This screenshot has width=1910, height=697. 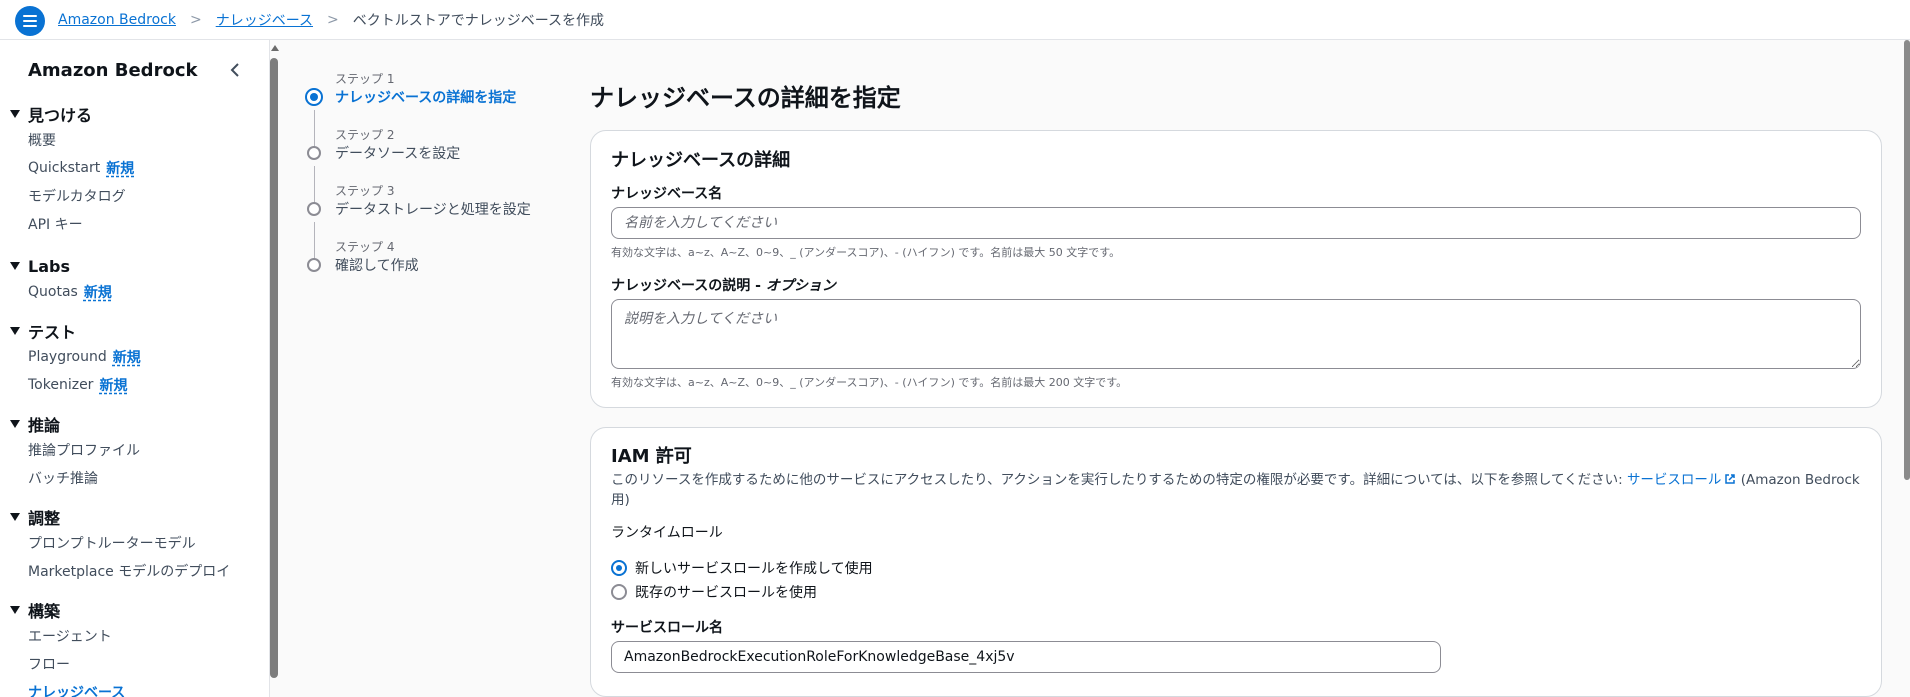 I want to click on sidebar-item-label: エージェント, so click(x=70, y=637).